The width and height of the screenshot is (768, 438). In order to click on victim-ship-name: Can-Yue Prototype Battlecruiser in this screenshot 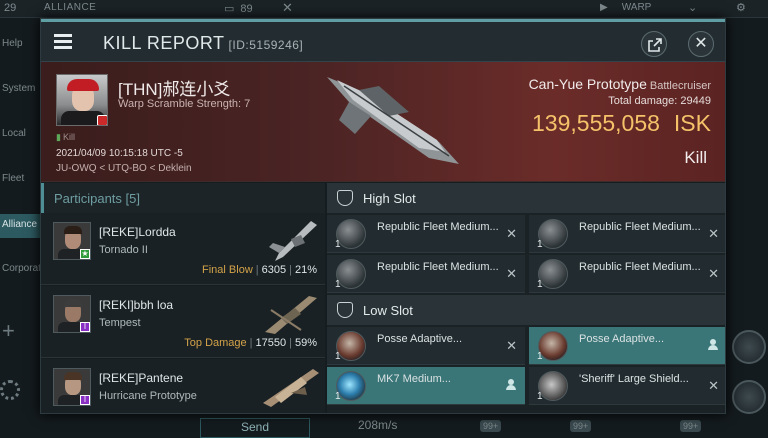, I will do `click(620, 84)`.